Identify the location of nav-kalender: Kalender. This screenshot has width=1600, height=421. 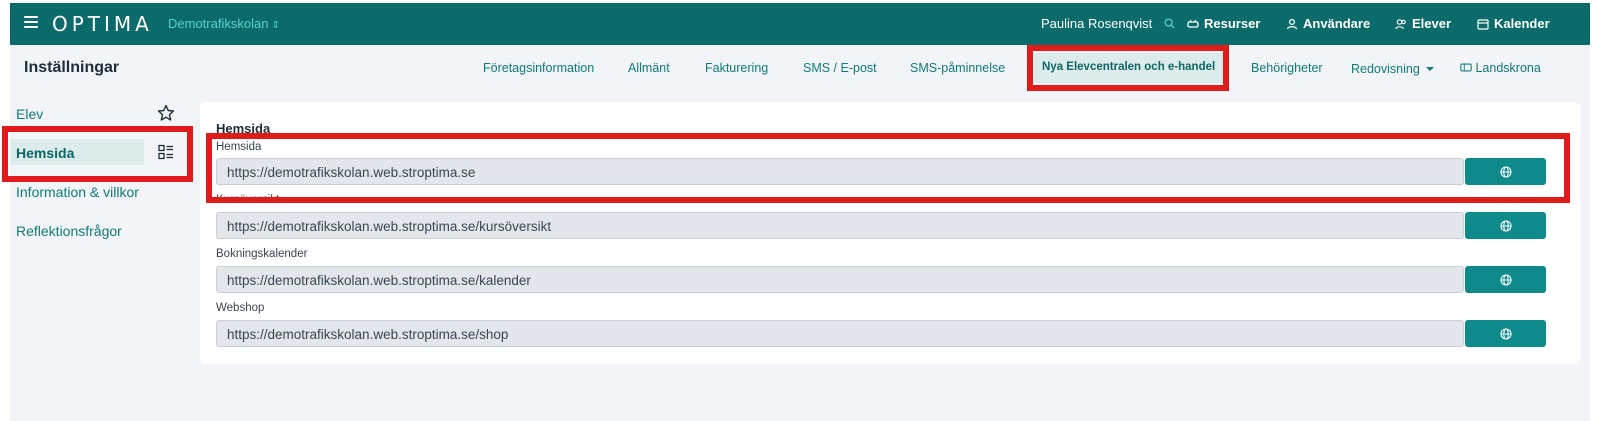
(1513, 23).